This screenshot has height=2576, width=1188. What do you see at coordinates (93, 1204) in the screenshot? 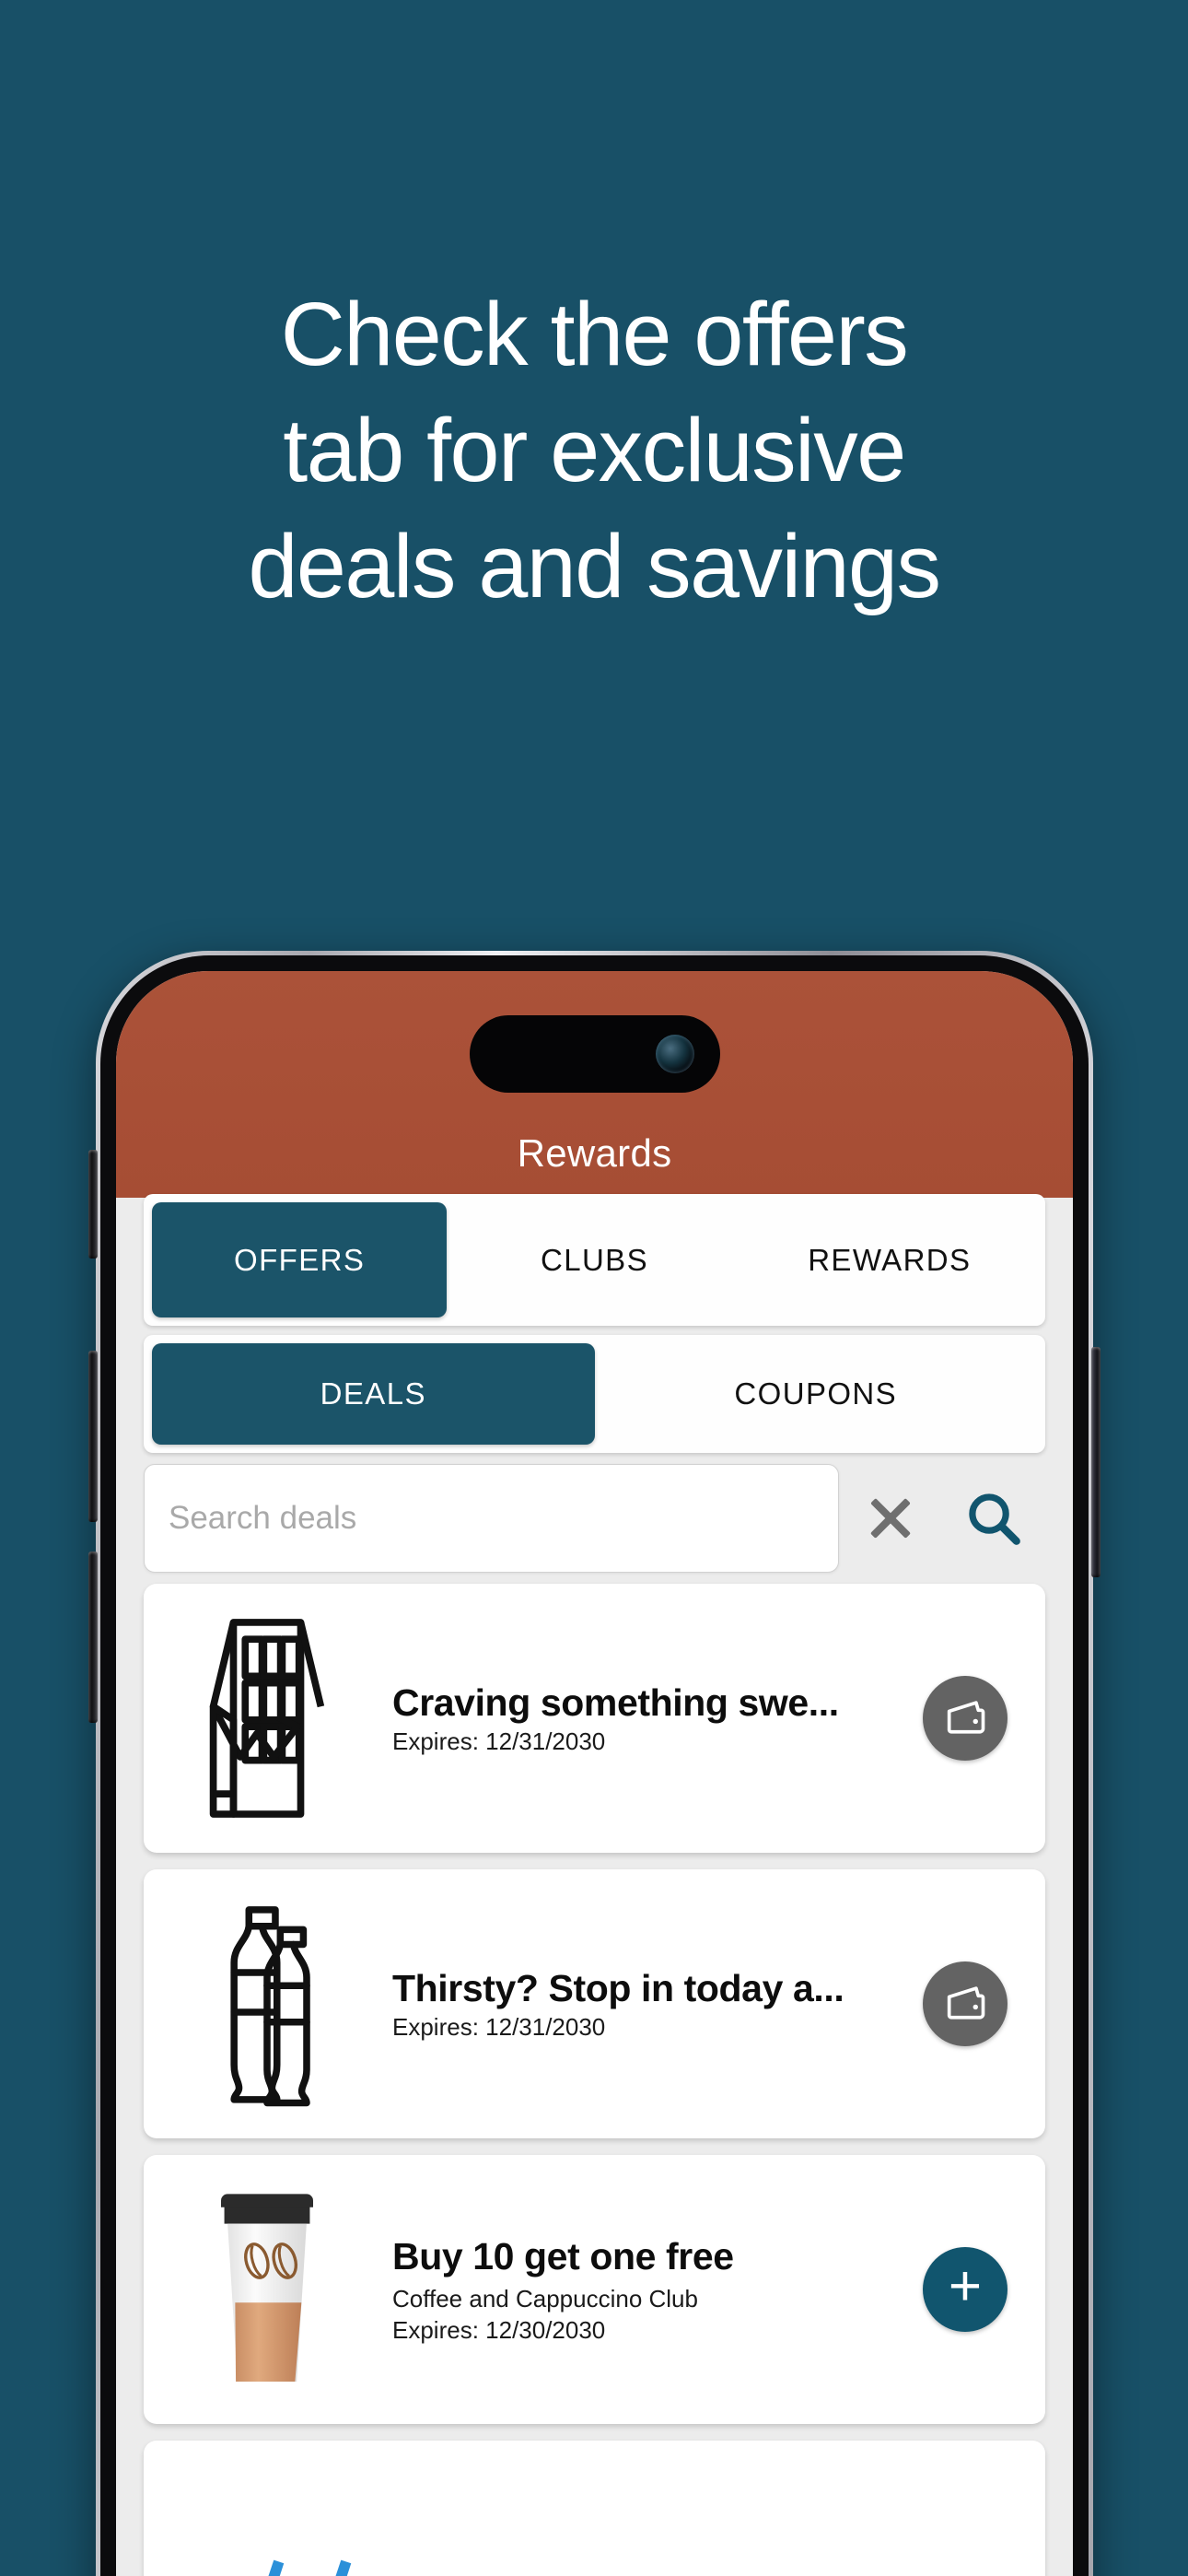
I see `phone-action-button` at bounding box center [93, 1204].